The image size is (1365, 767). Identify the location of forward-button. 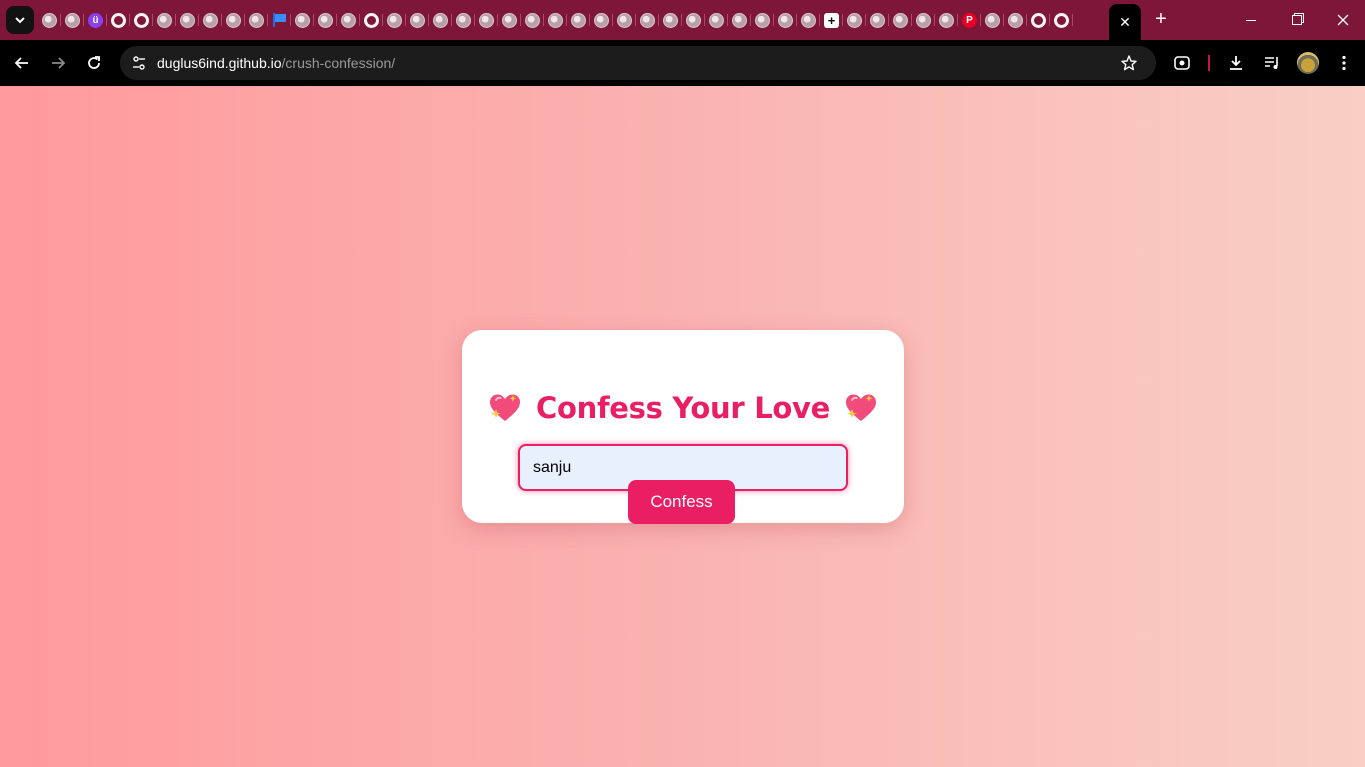
(58, 63).